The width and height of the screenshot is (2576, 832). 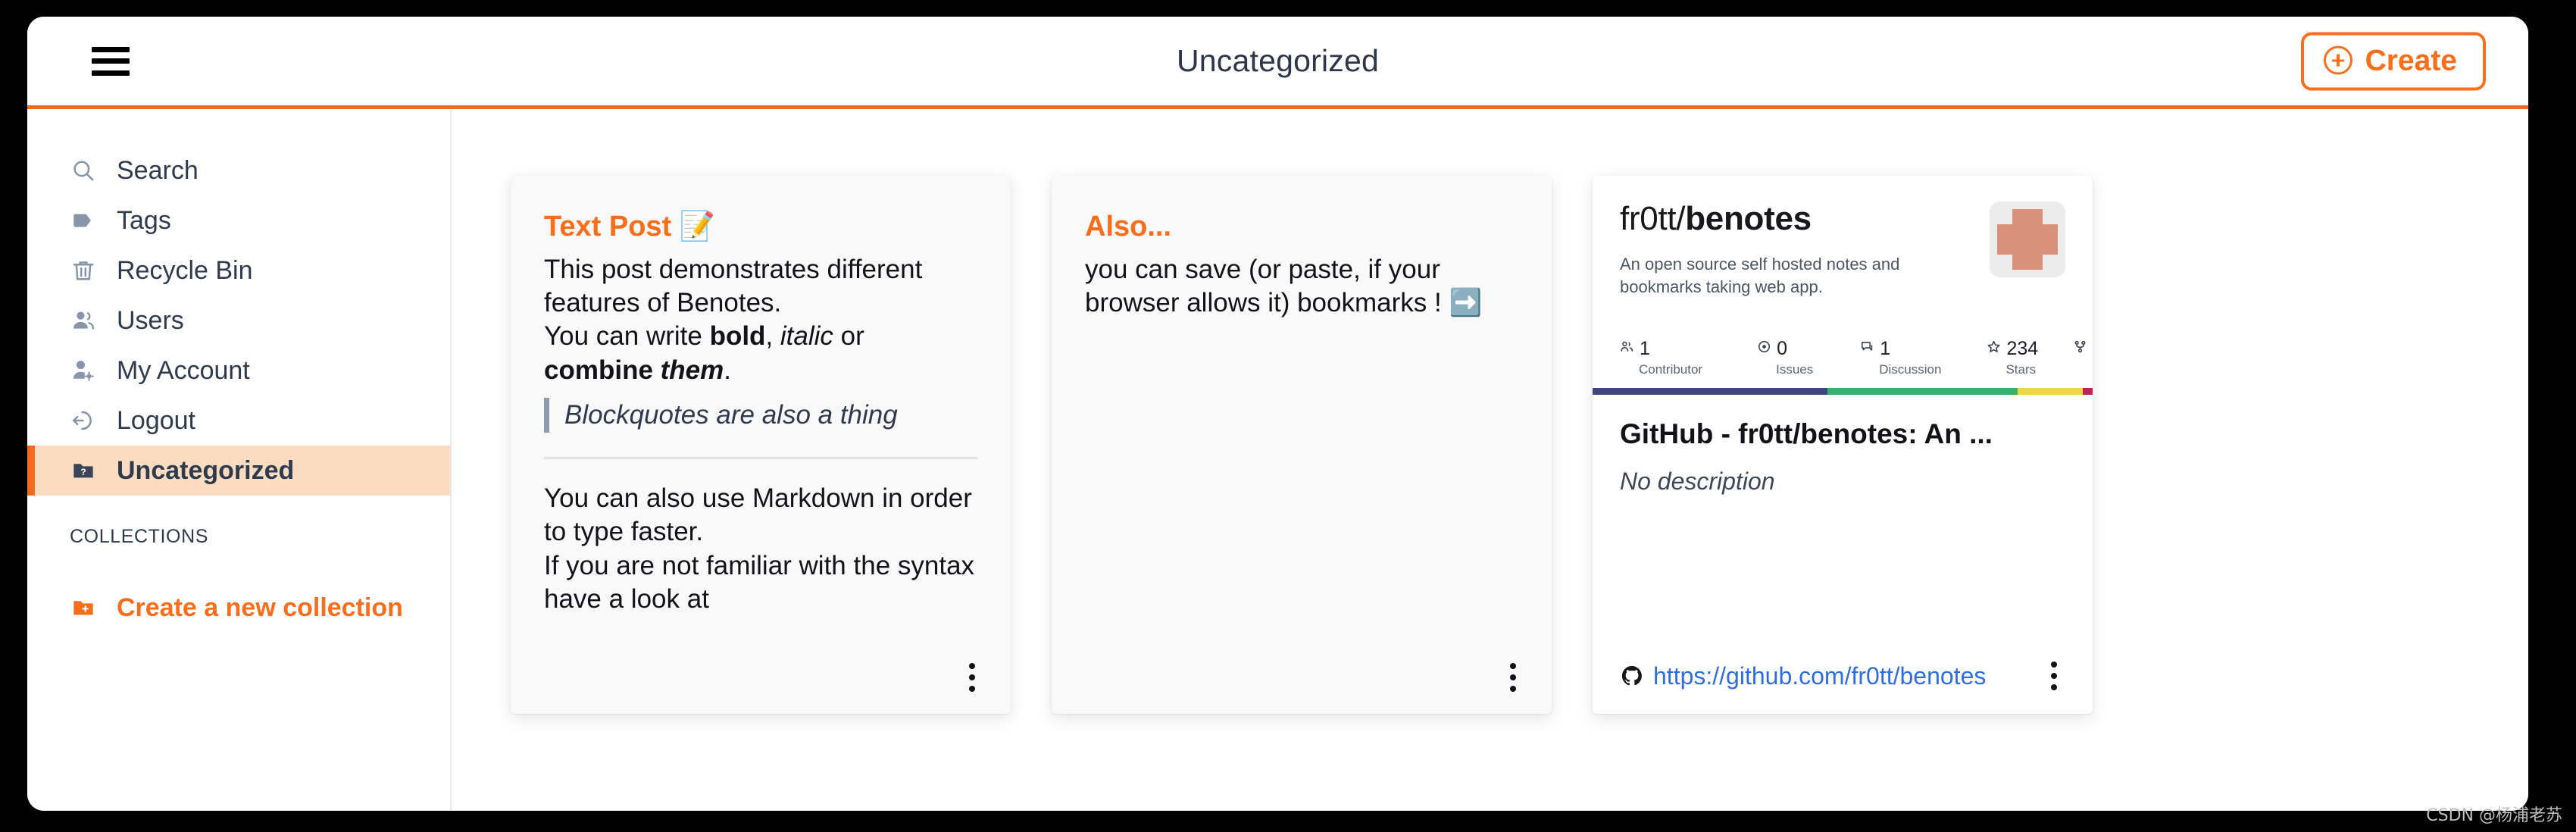 I want to click on create-button-label: Create, so click(x=2411, y=61).